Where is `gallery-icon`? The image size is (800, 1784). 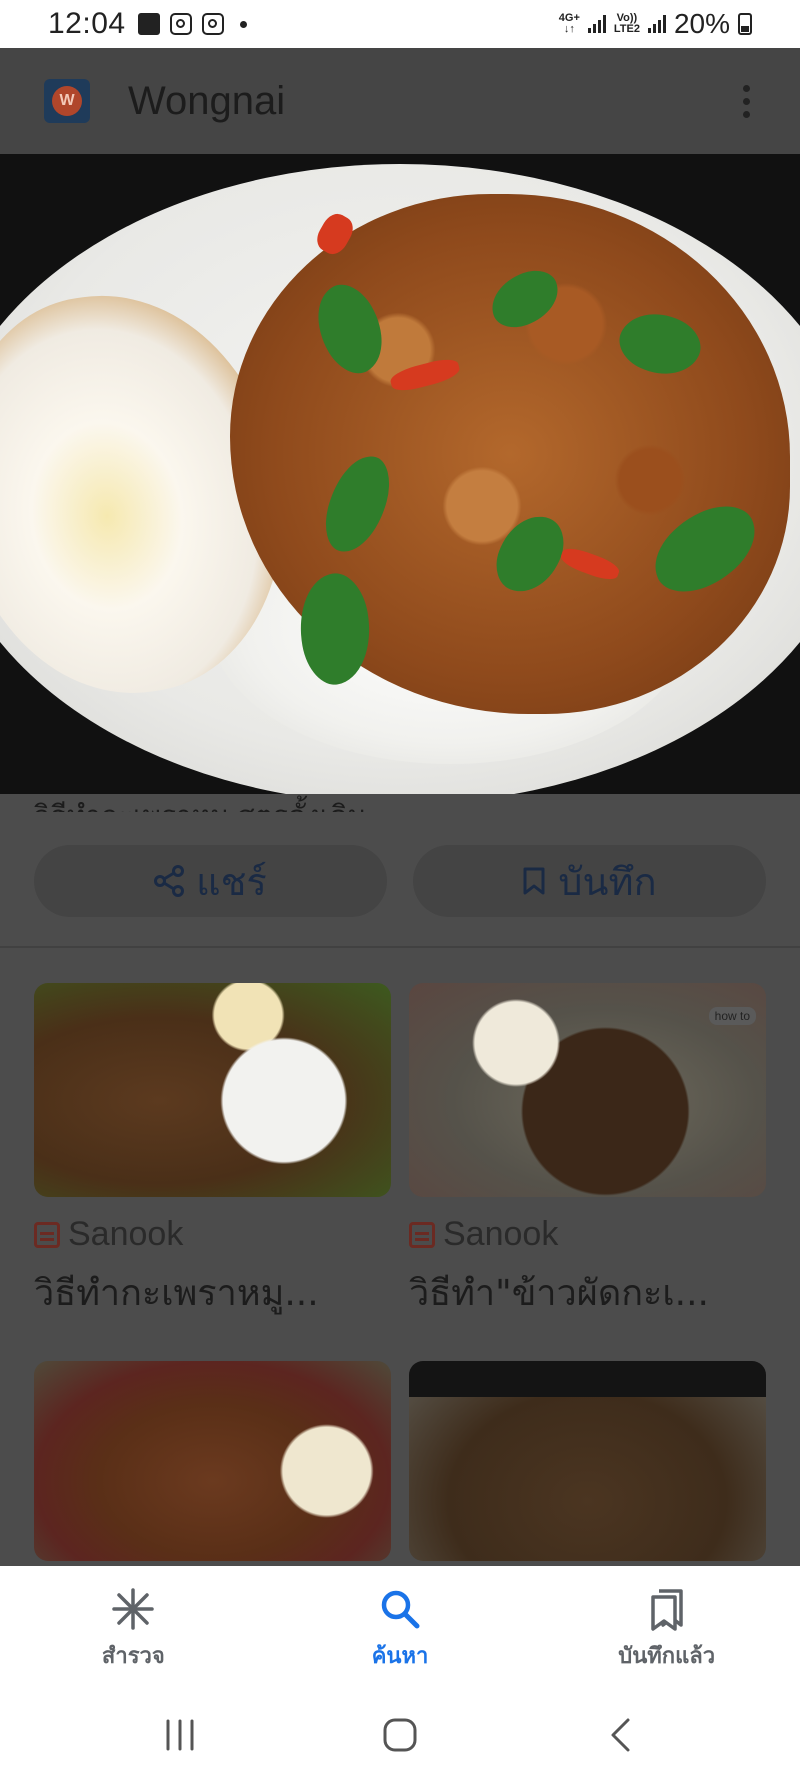
gallery-icon is located at coordinates (148, 24).